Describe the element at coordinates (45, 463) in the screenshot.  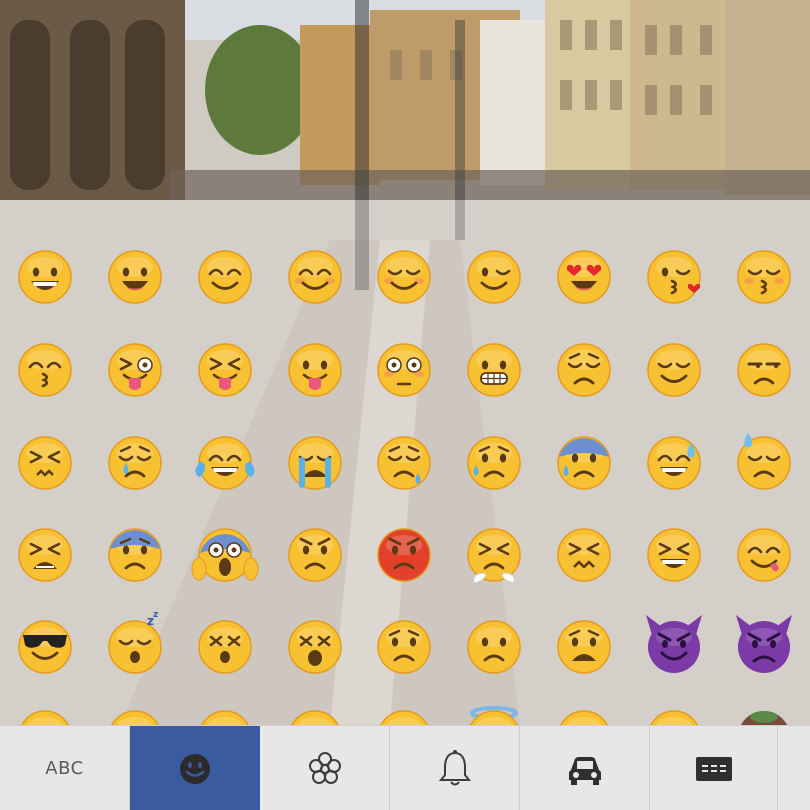
I see `persevering-face-emoji` at that location.